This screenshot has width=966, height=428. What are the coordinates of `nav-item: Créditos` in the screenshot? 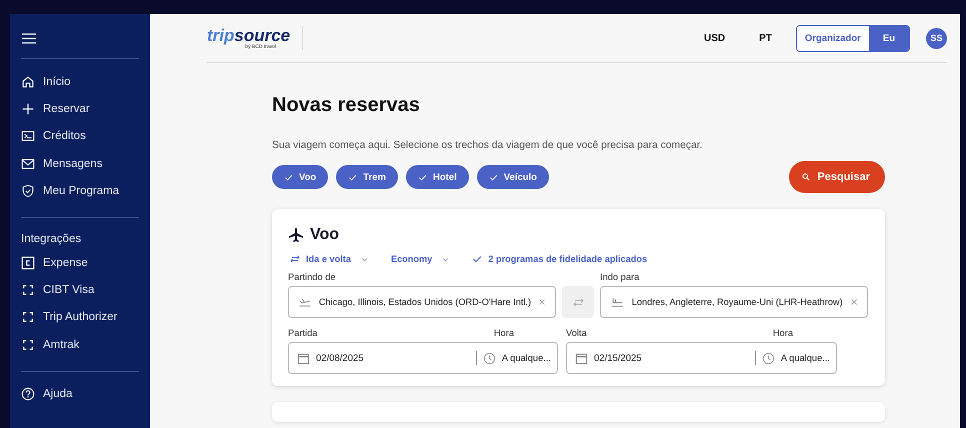 It's located at (80, 136).